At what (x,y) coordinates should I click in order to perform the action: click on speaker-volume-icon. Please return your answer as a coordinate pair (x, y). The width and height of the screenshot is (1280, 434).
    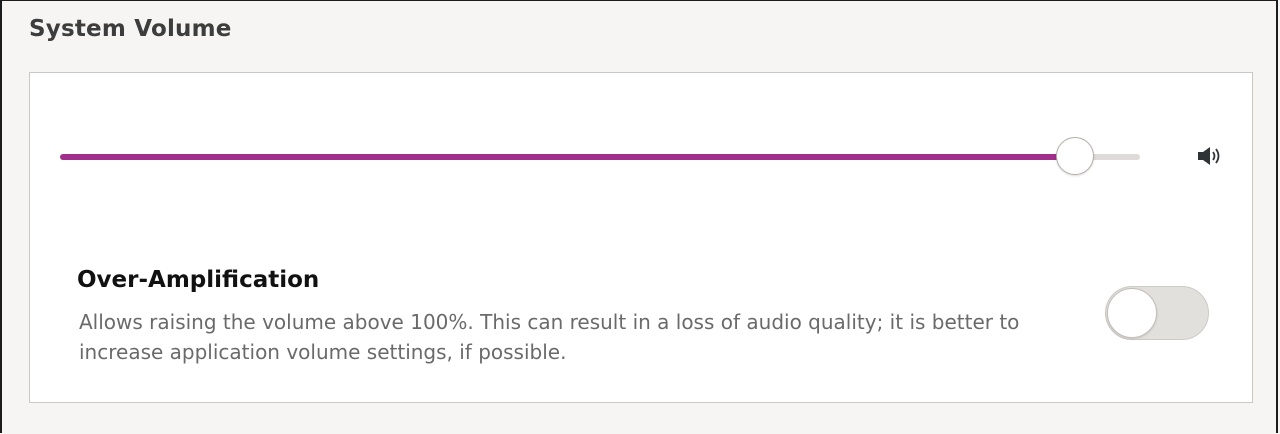
    Looking at the image, I should click on (1212, 156).